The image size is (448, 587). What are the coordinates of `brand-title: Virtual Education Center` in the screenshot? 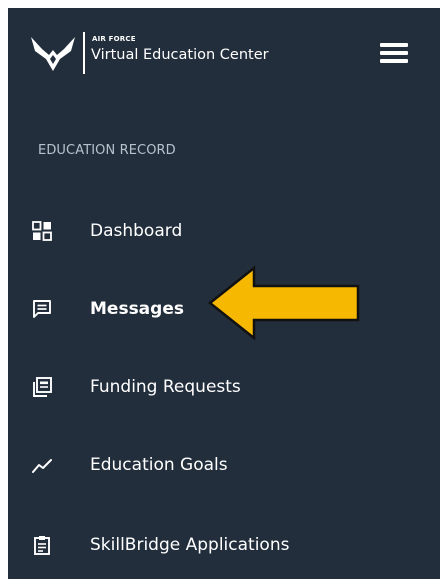 It's located at (180, 55).